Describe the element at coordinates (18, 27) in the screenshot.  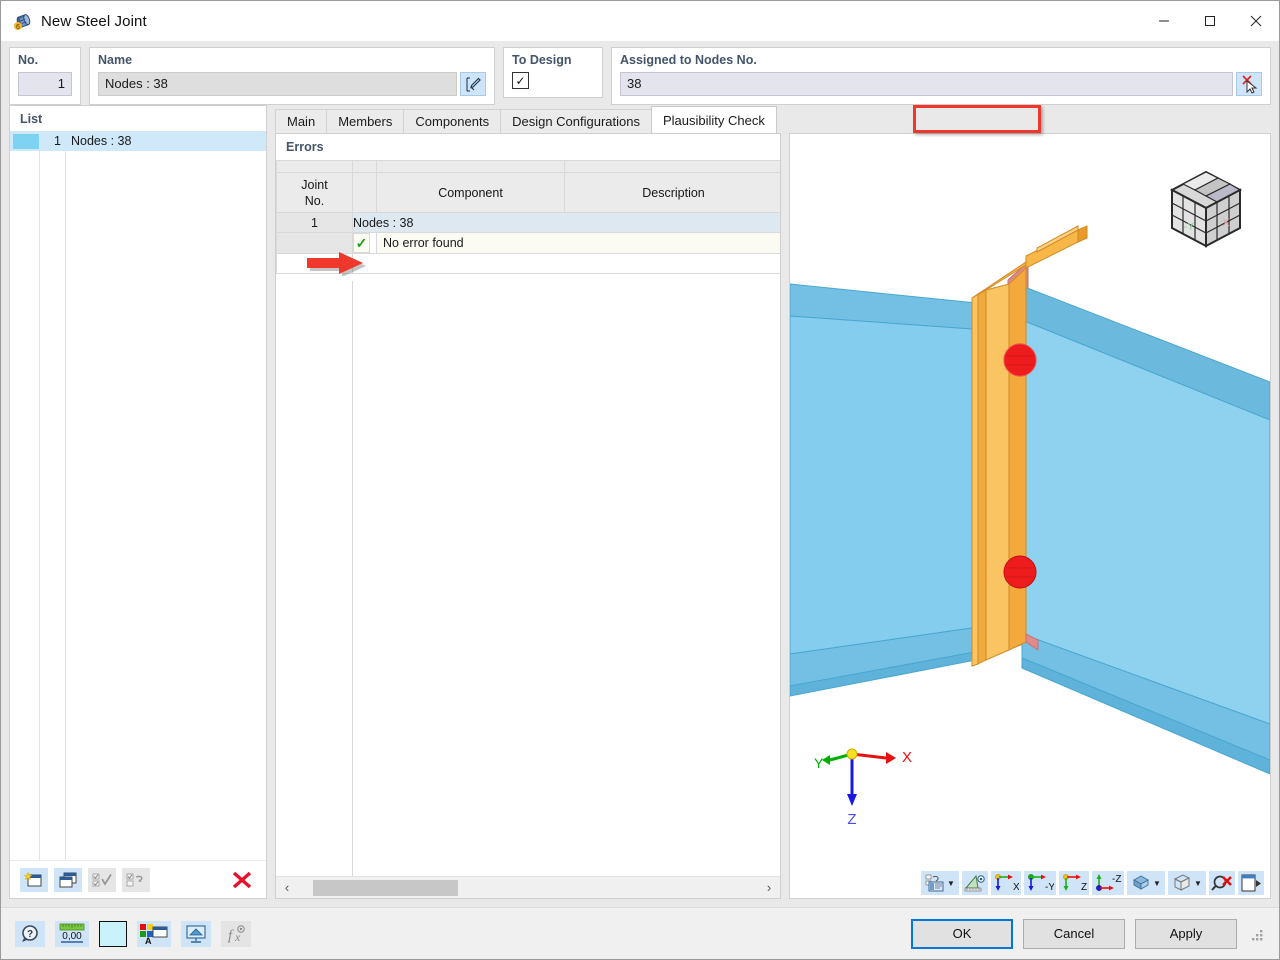
I see `svg-text: 6` at that location.